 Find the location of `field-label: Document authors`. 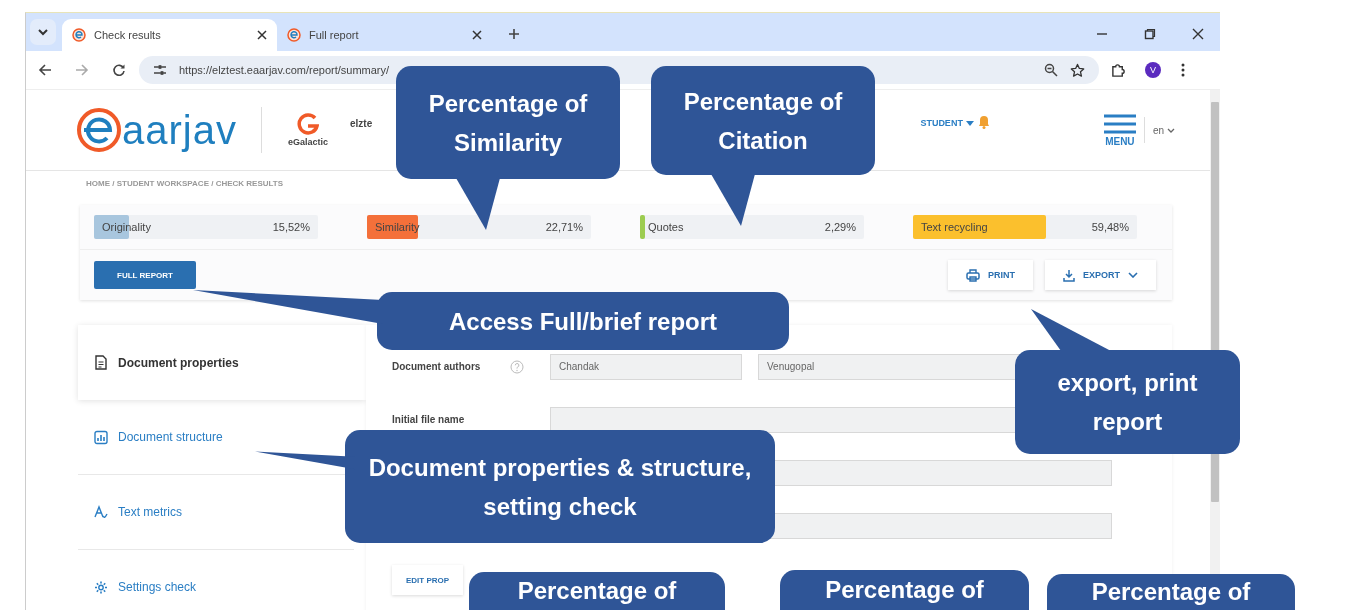

field-label: Document authors is located at coordinates (437, 366).